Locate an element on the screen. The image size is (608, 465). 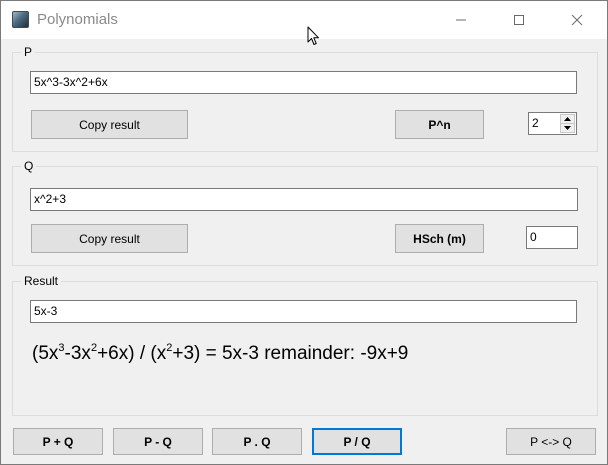
spin-down-button is located at coordinates (567, 128).